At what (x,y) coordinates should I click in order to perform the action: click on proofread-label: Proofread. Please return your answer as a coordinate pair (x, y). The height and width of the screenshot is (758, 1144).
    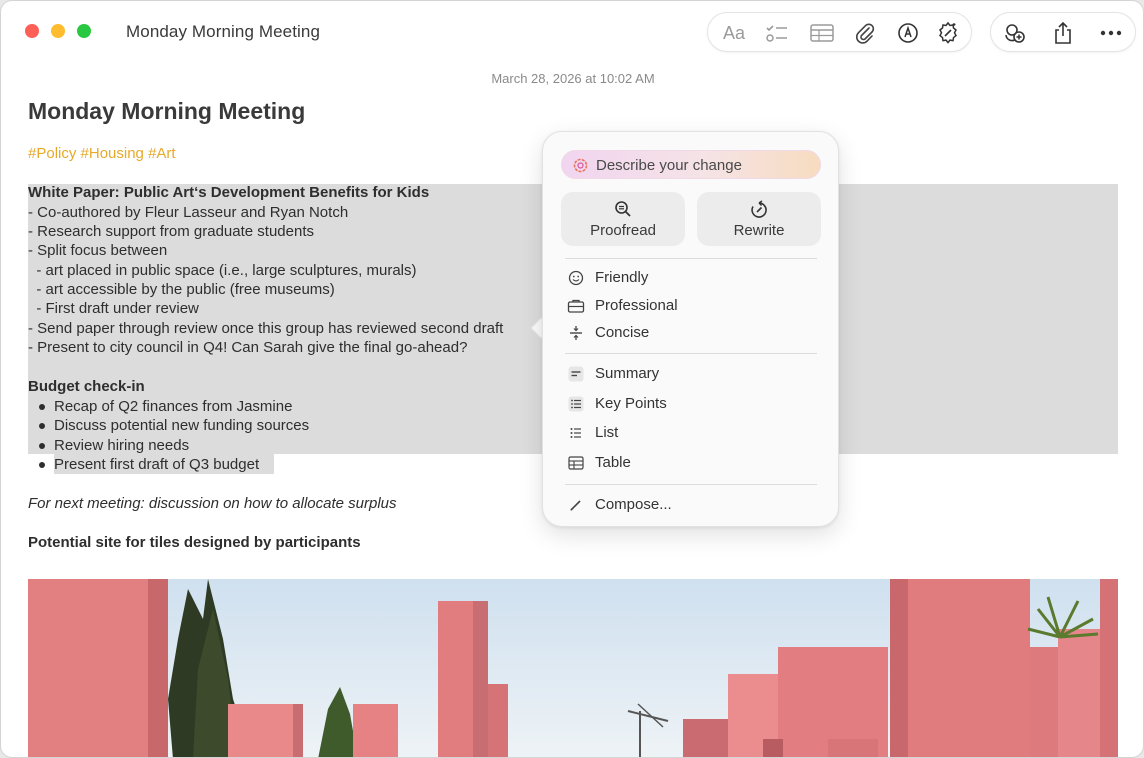
    Looking at the image, I should click on (623, 230).